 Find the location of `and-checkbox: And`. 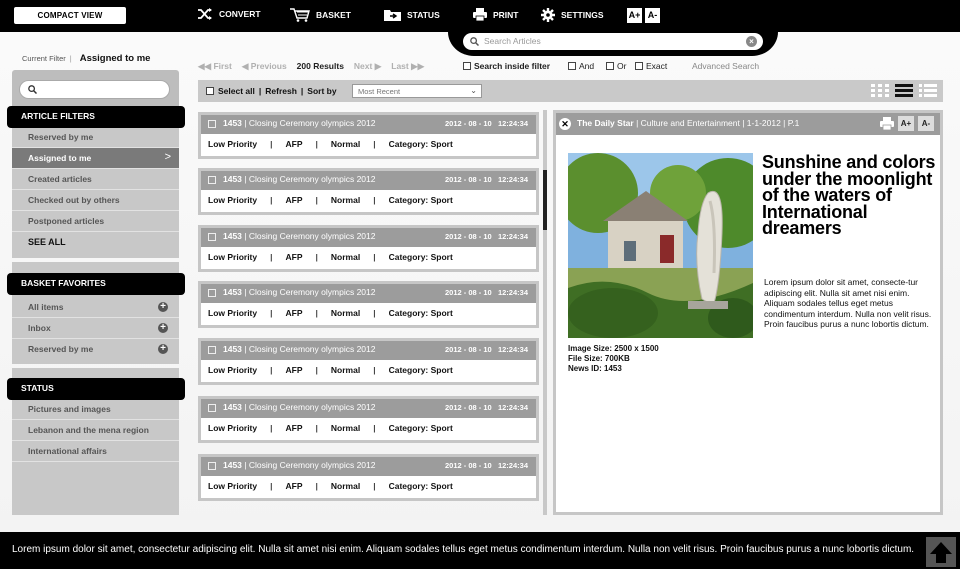

and-checkbox: And is located at coordinates (581, 66).